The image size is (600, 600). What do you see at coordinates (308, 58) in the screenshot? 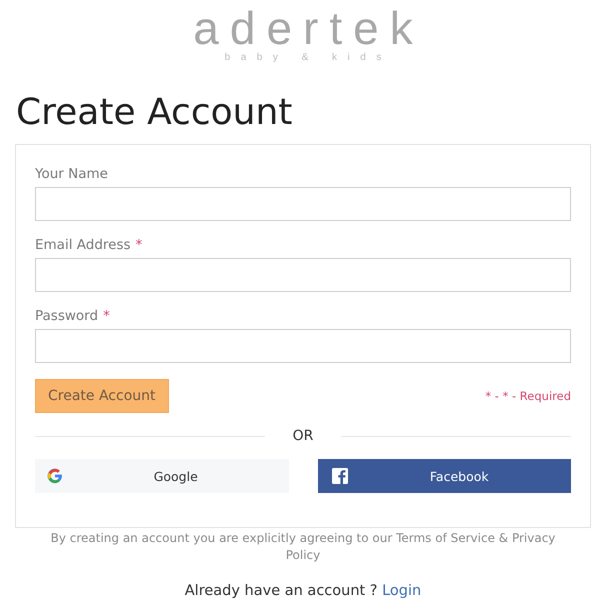
I see `logo-tagline: baby & kids` at bounding box center [308, 58].